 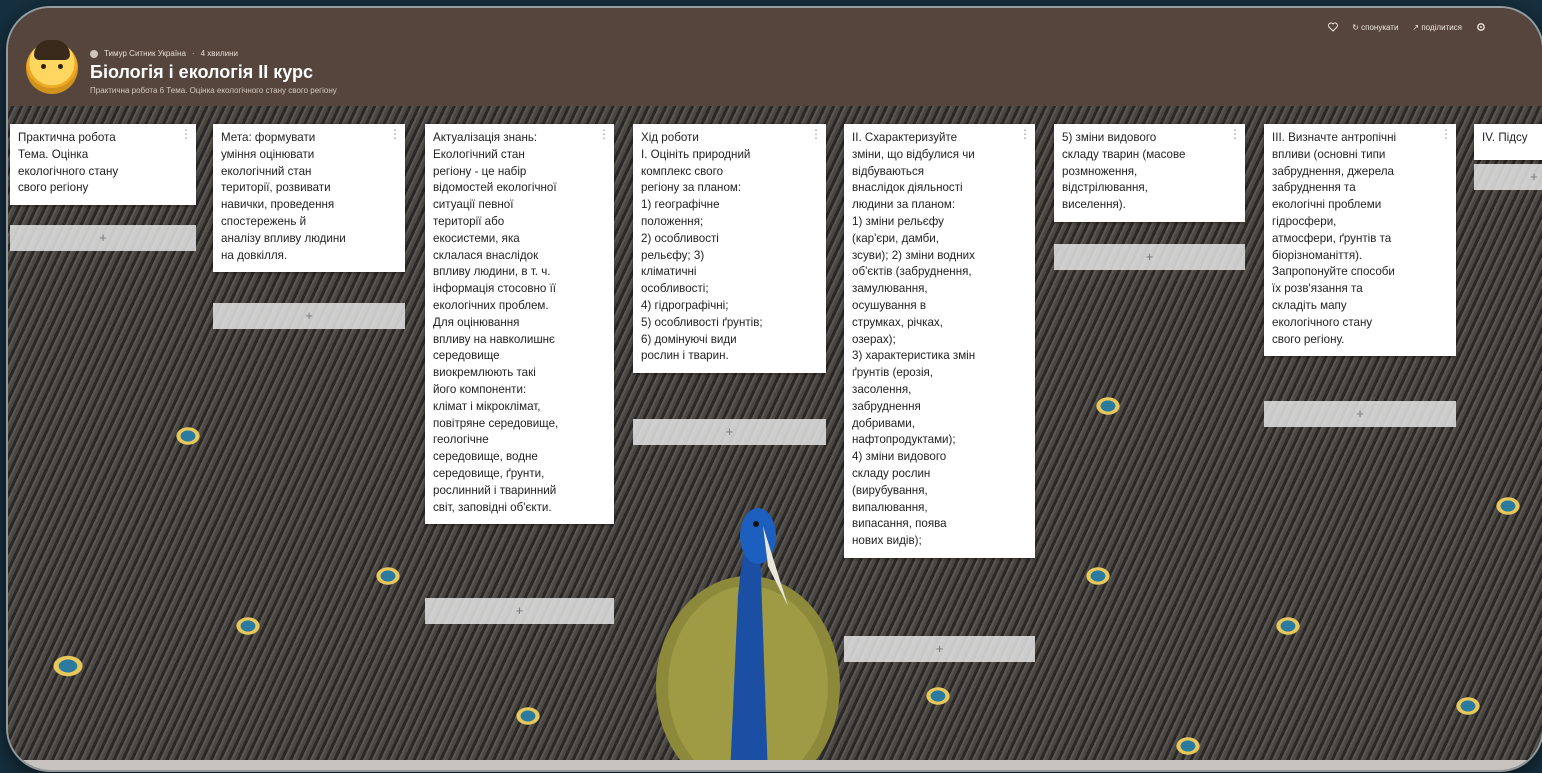 I want to click on gear-icon, so click(x=1481, y=27).